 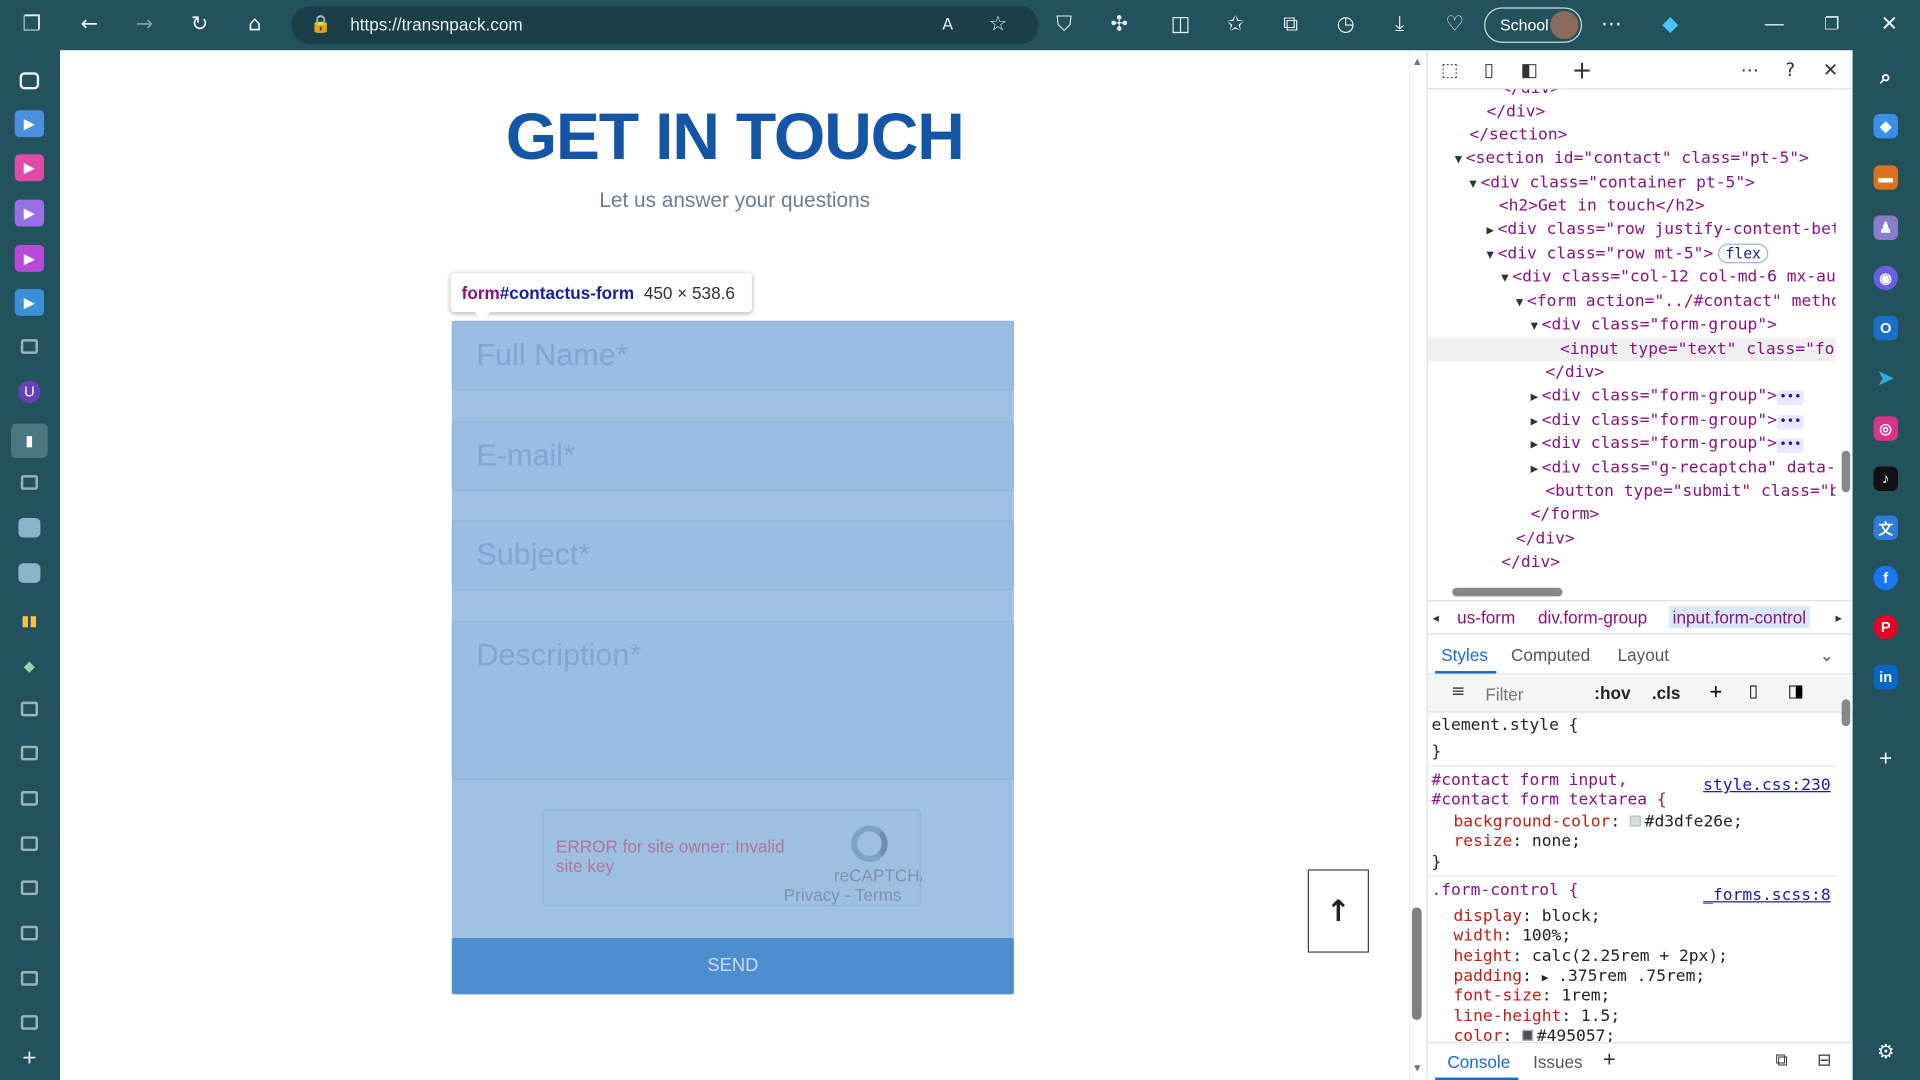 I want to click on hov-toggle: :hov, so click(x=1612, y=693).